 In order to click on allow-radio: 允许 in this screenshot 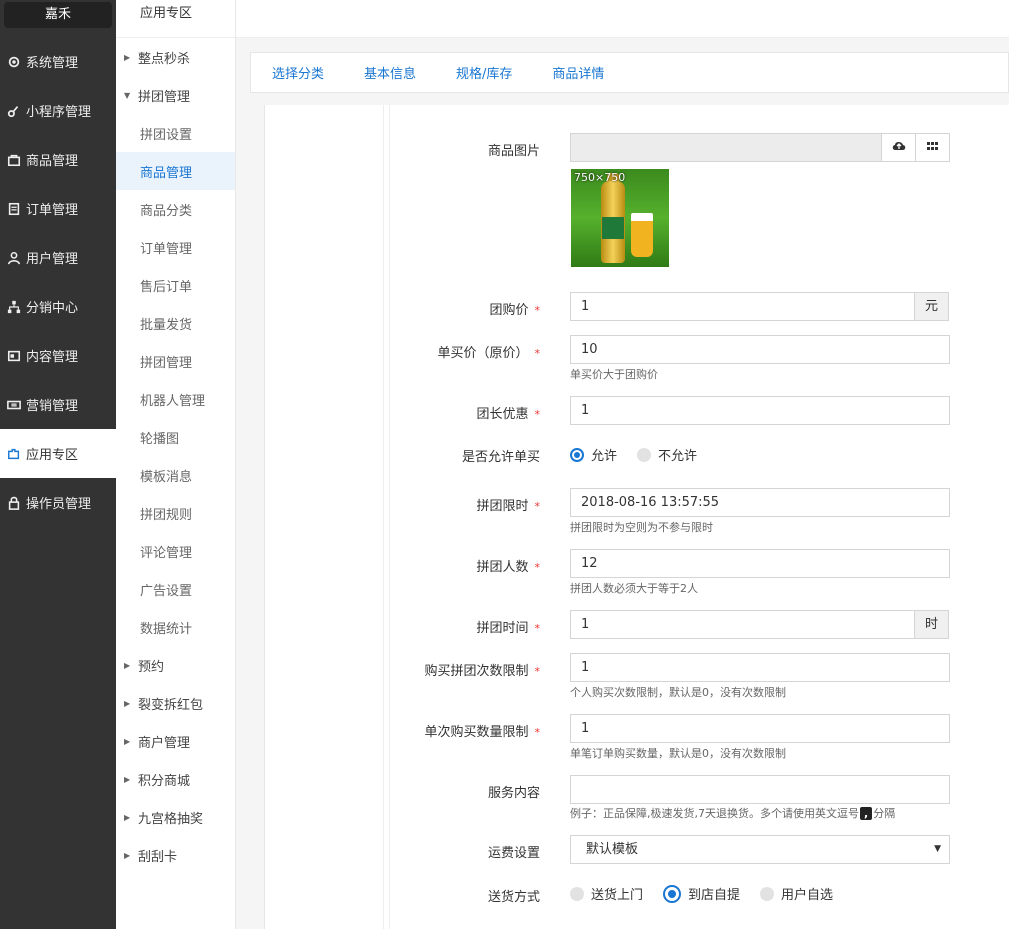, I will do `click(593, 454)`.